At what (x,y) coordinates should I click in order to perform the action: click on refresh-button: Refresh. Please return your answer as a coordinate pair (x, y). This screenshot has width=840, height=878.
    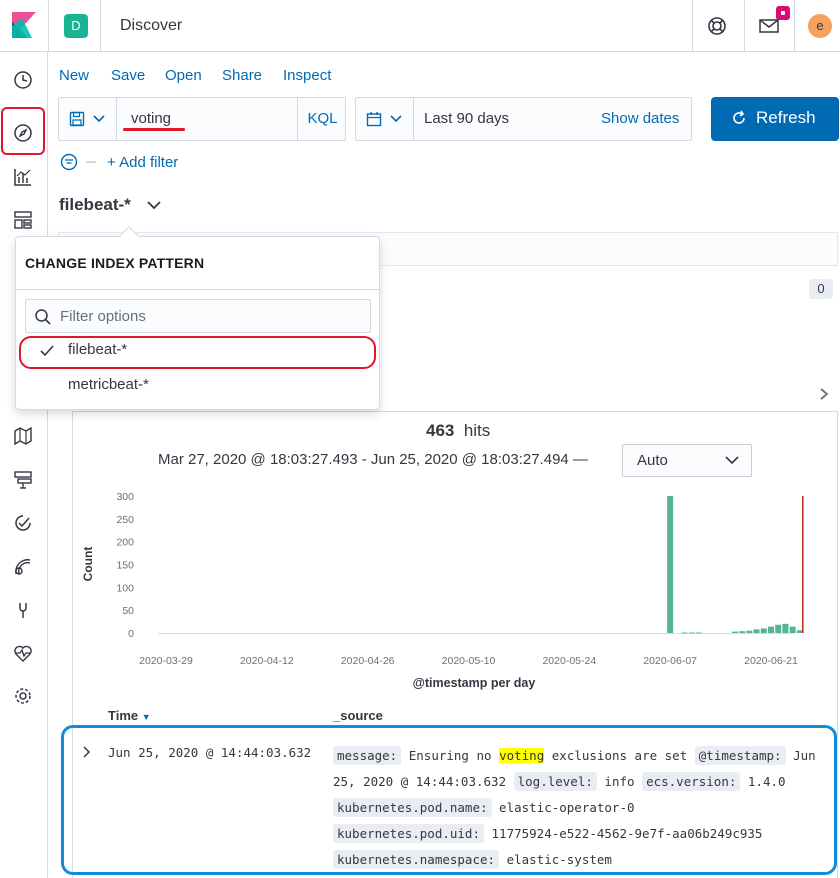
    Looking at the image, I should click on (775, 119).